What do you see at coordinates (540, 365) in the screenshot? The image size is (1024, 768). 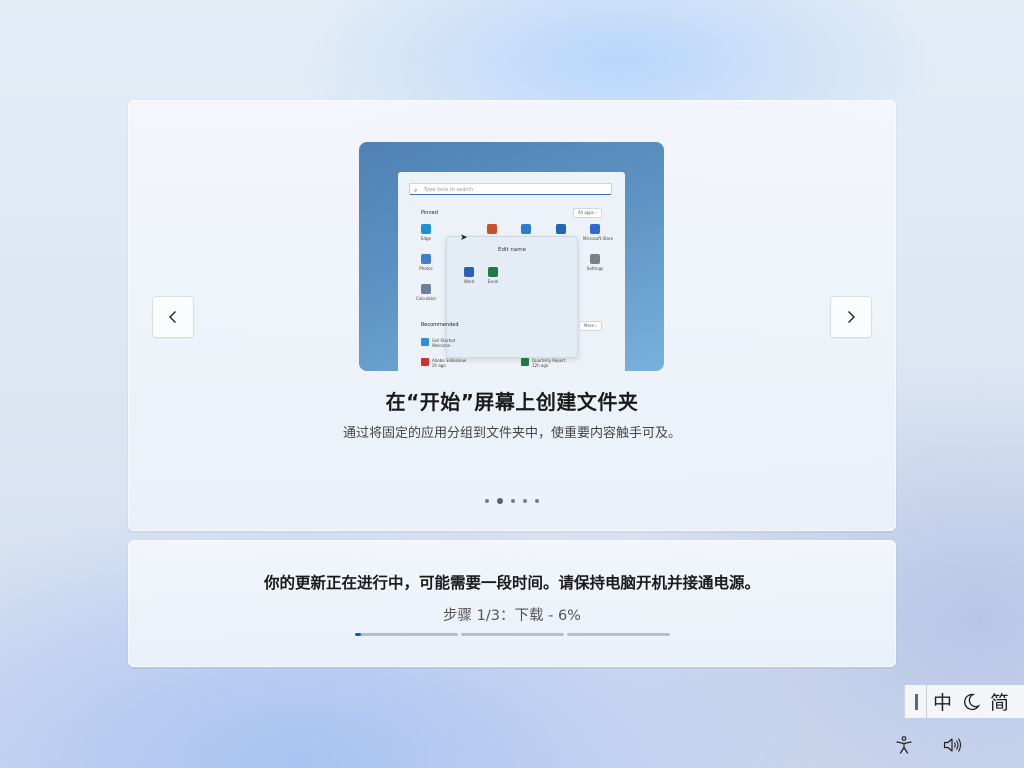 I see `mock-recommended-time: 12h ago` at bounding box center [540, 365].